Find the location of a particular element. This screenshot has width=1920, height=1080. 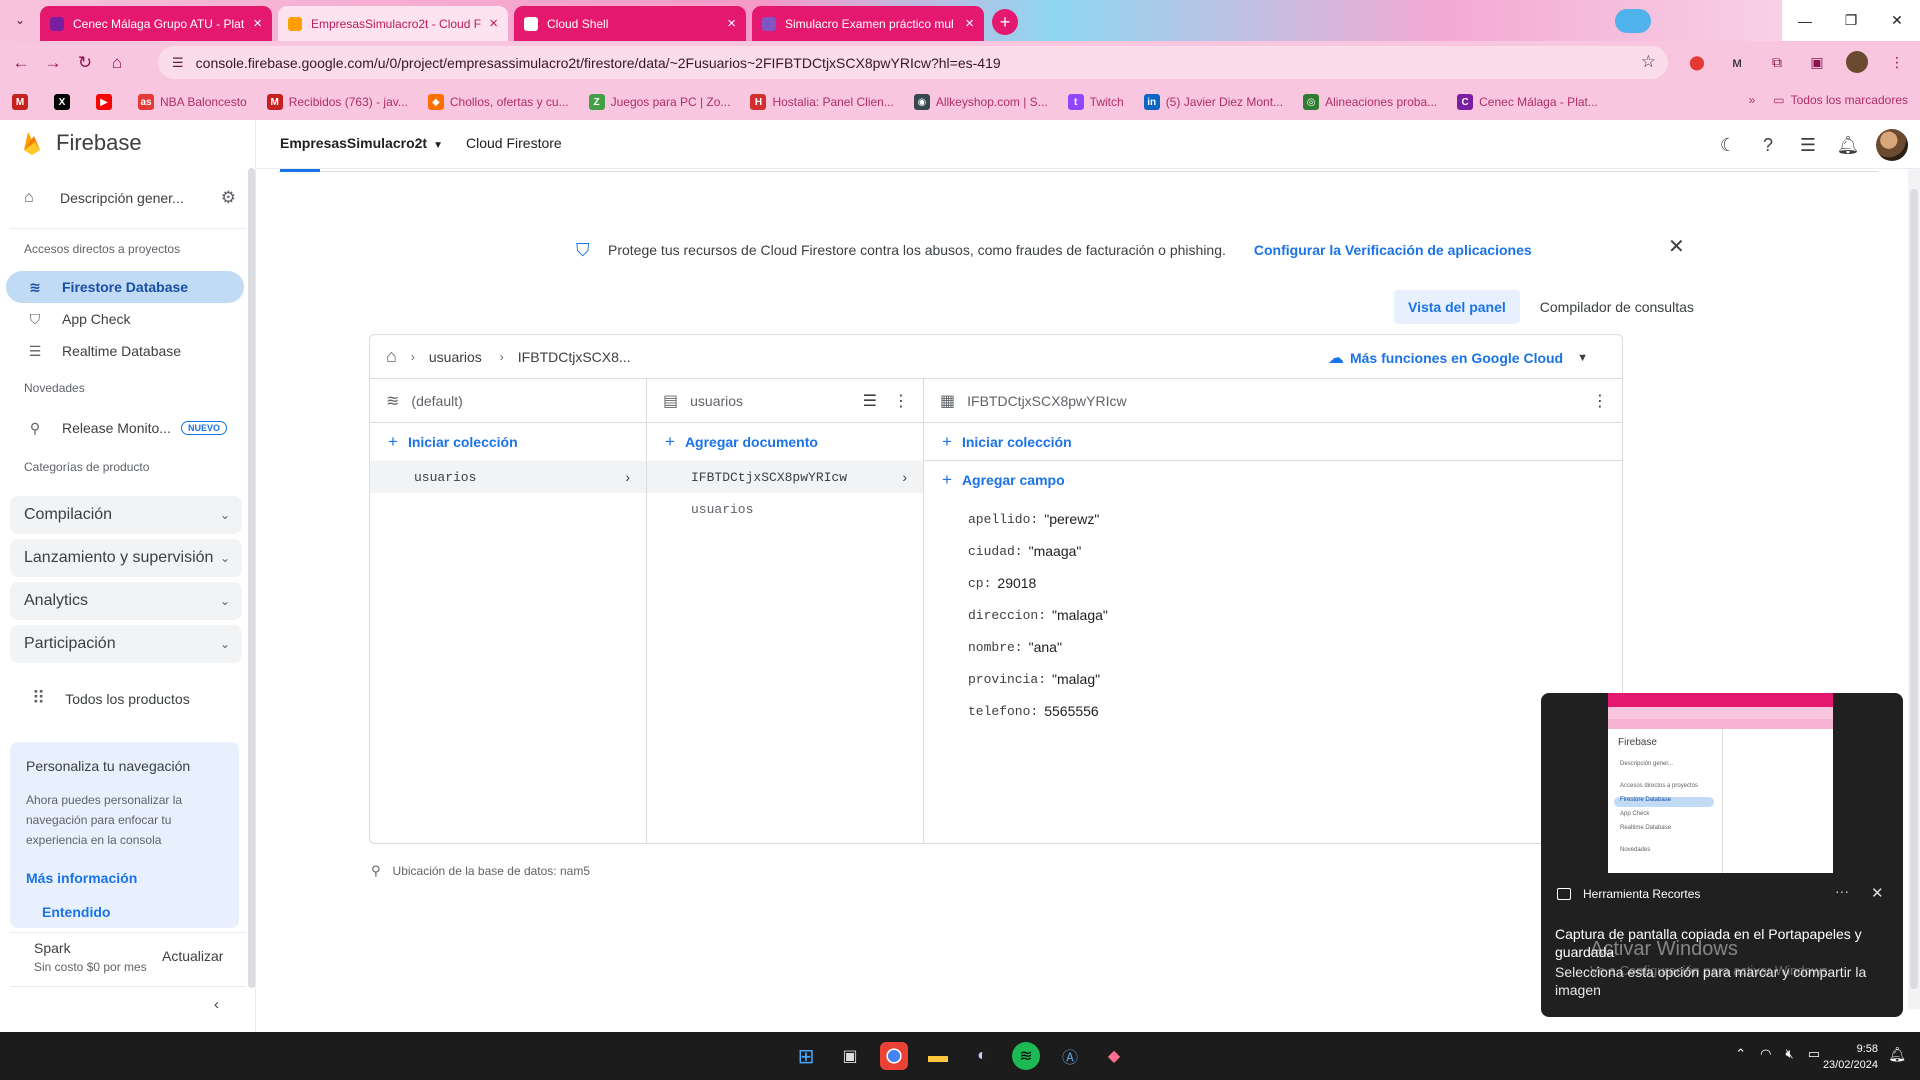

more-bookmarks-icon: » is located at coordinates (1752, 100).